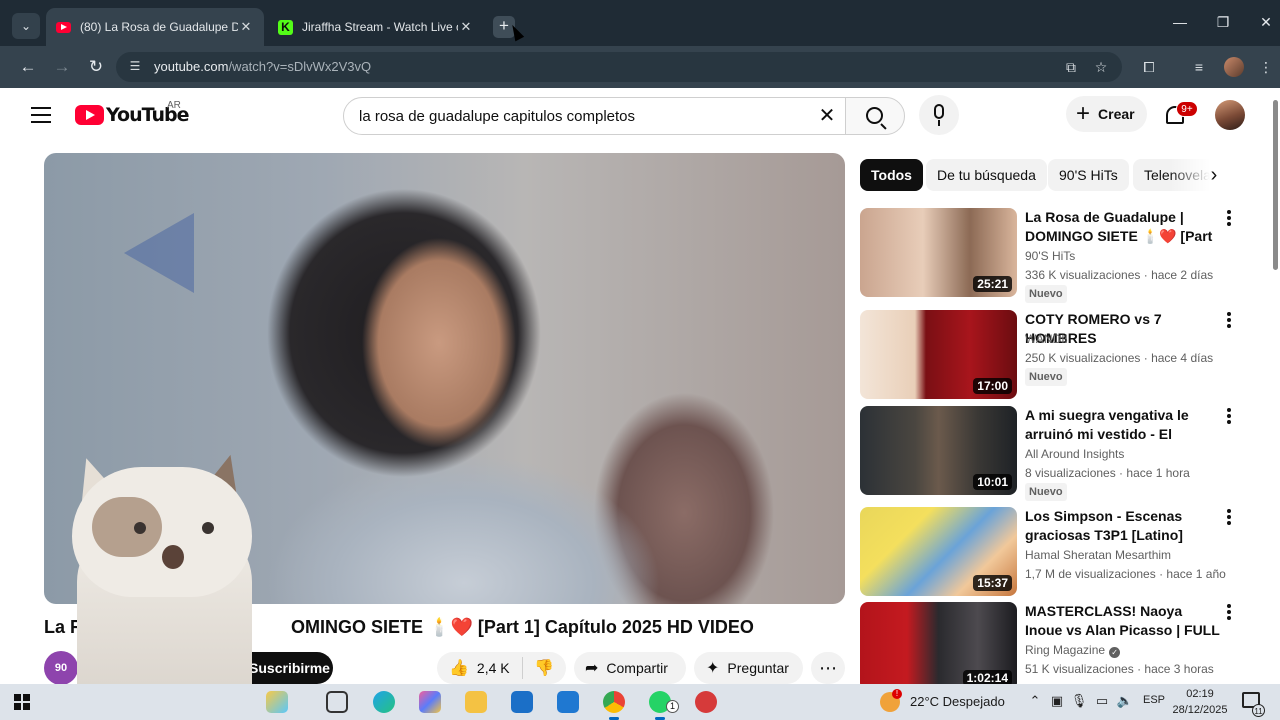 Image resolution: width=1280 pixels, height=720 pixels. What do you see at coordinates (159, 27) in the screenshot?
I see `tab-title: (80) La Rosa de Guadalupe DOMINGO SIETE` at bounding box center [159, 27].